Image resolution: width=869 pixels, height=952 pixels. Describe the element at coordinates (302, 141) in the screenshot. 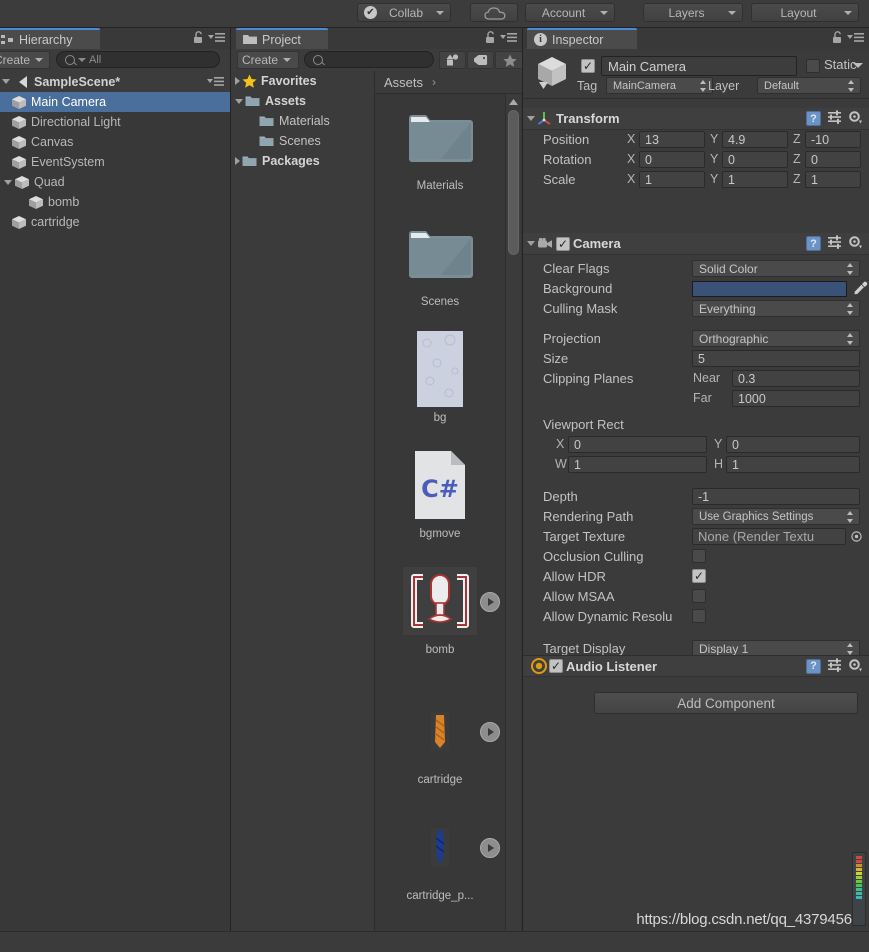

I see `project-tree-item-scenes: Scenes` at that location.